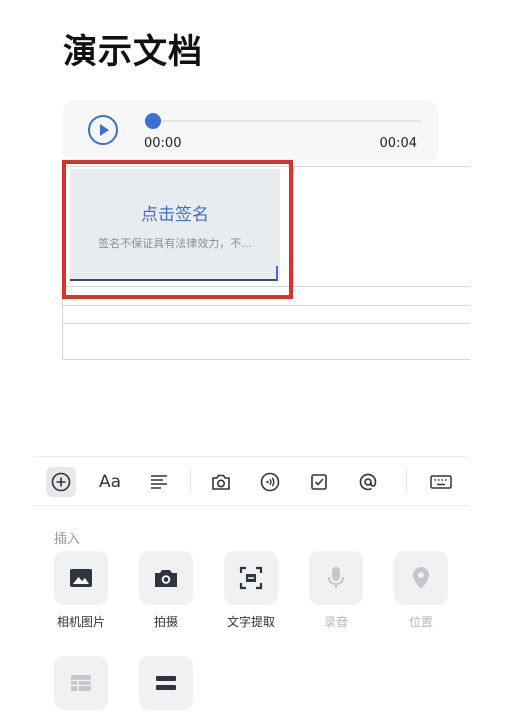 This screenshot has height=717, width=521. What do you see at coordinates (251, 481) in the screenshot?
I see `editor-toolbar: Aa` at bounding box center [251, 481].